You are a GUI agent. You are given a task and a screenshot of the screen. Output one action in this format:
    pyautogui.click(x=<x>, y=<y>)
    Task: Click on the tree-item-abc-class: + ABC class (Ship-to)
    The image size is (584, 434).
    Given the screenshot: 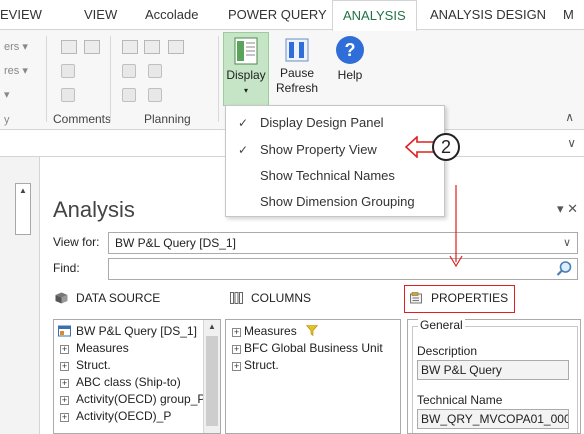 What is the action you would take?
    pyautogui.click(x=117, y=382)
    